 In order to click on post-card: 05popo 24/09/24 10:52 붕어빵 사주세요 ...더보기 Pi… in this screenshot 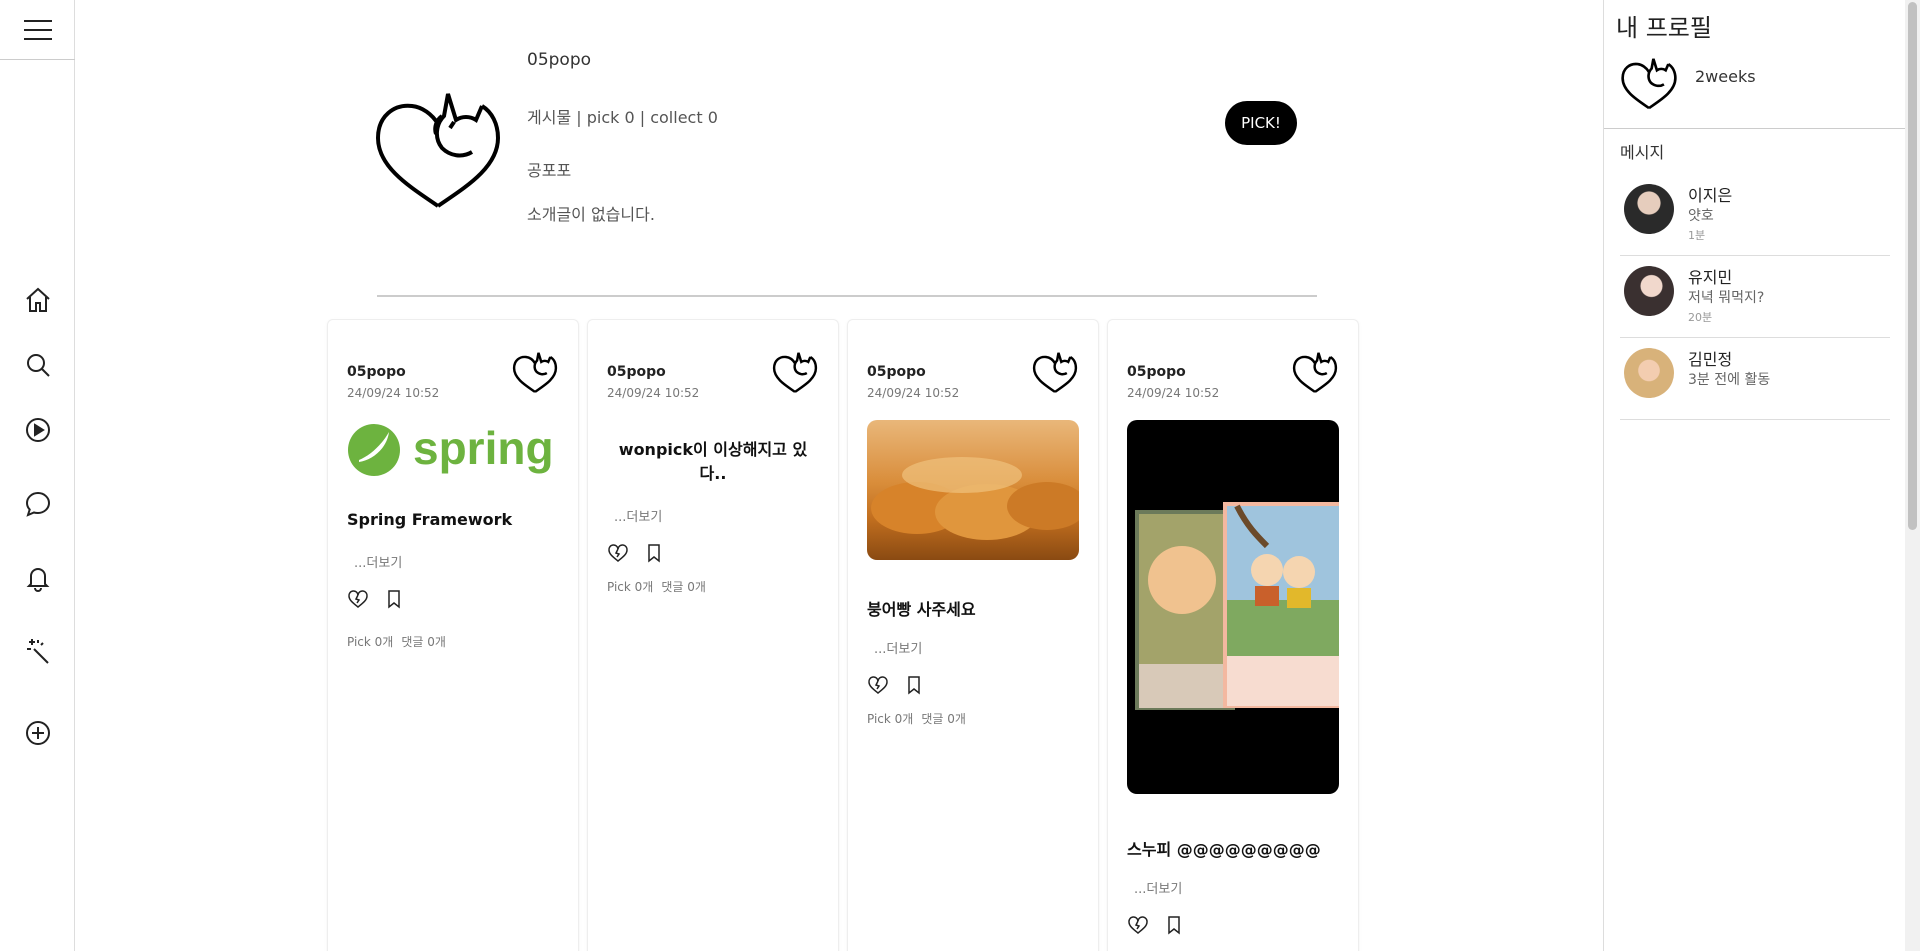, I will do `click(973, 635)`.